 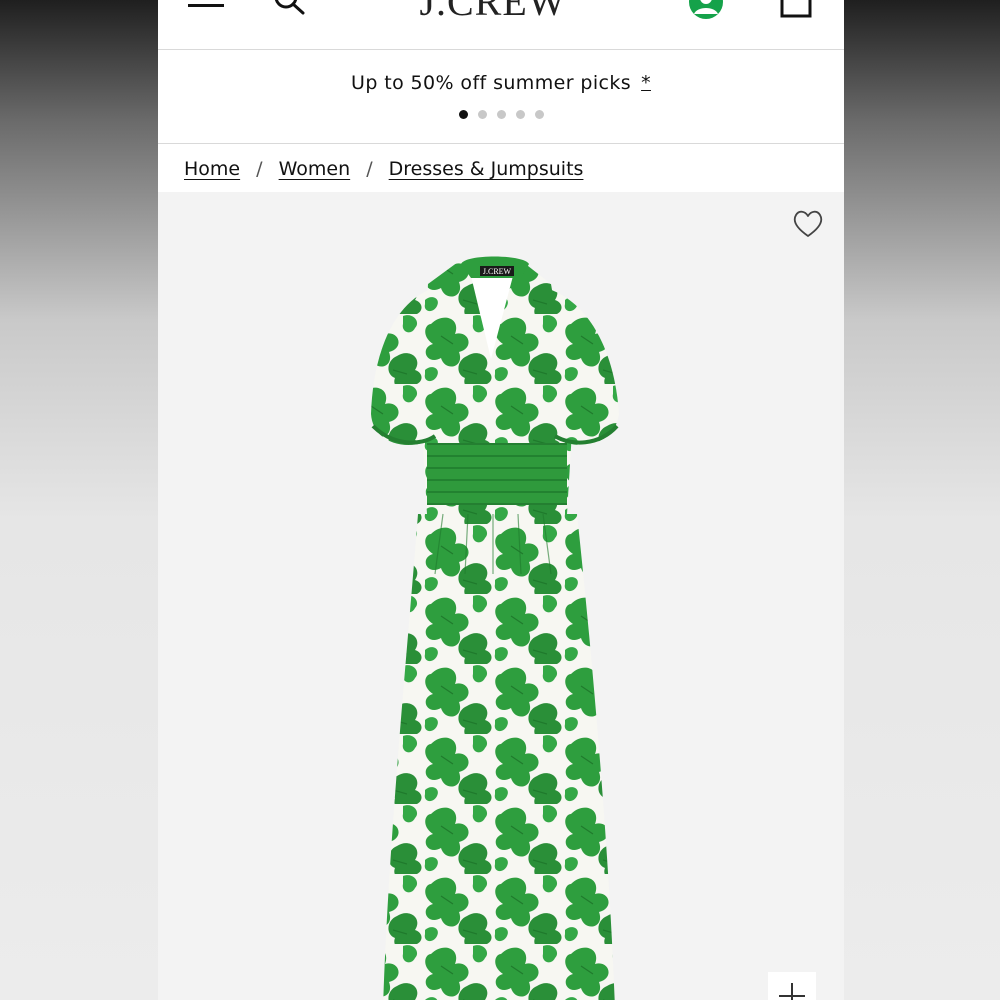 What do you see at coordinates (501, 25) in the screenshot?
I see `site-header: J.CREW` at bounding box center [501, 25].